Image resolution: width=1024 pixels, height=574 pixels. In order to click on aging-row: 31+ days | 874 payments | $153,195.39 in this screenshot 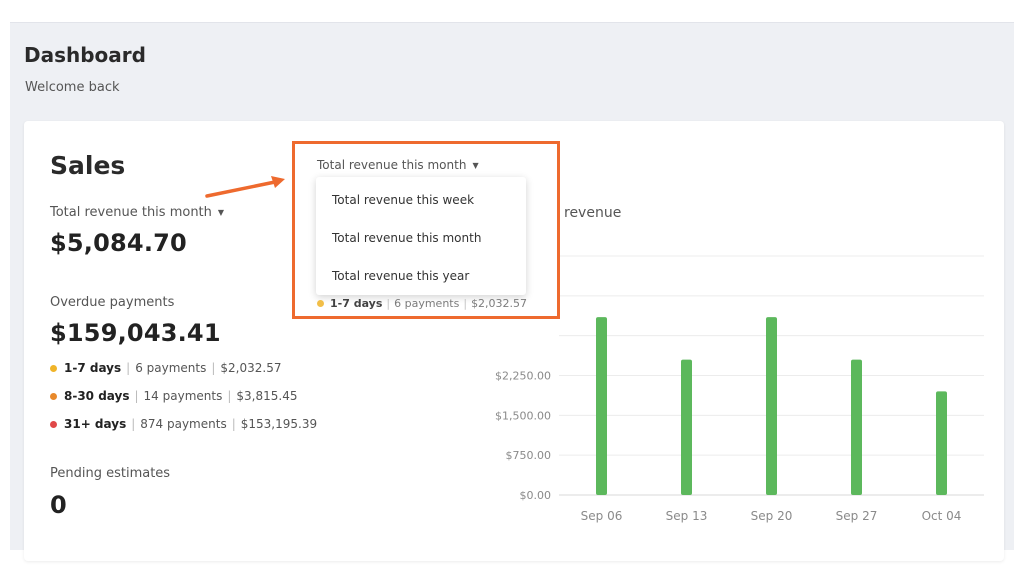, I will do `click(183, 424)`.